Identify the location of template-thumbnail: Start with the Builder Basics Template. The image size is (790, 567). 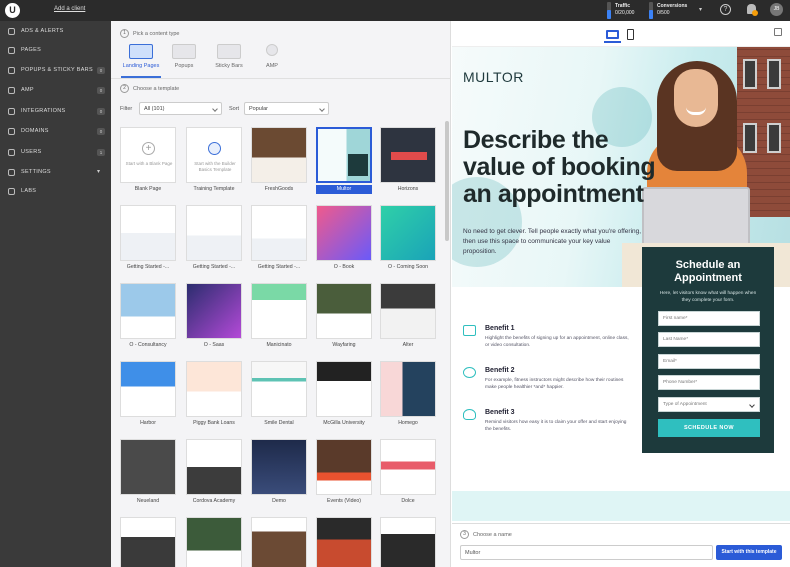
(214, 155).